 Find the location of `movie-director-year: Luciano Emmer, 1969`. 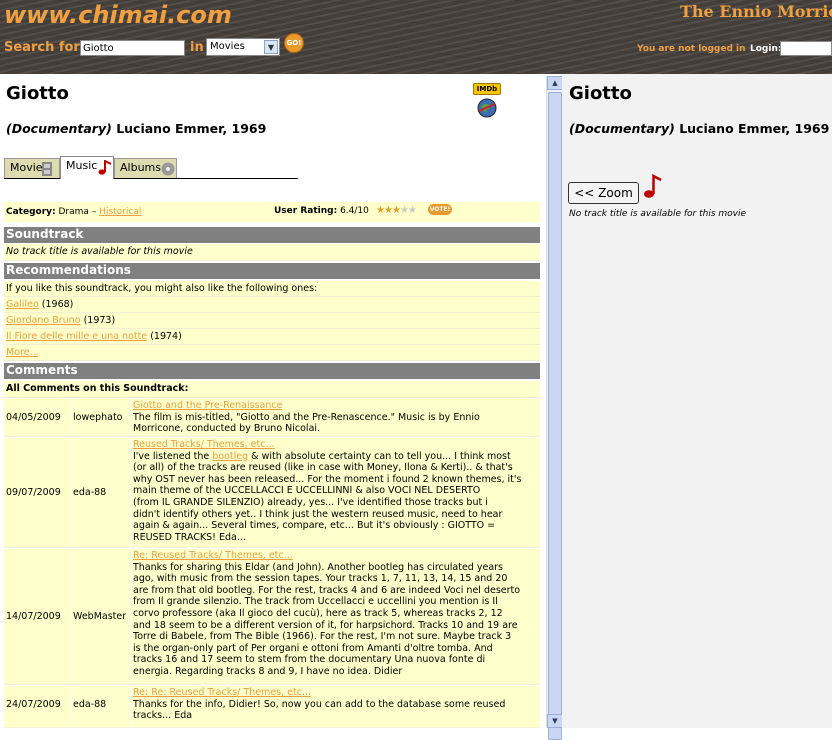

movie-director-year: Luciano Emmer, 1969 is located at coordinates (191, 128).